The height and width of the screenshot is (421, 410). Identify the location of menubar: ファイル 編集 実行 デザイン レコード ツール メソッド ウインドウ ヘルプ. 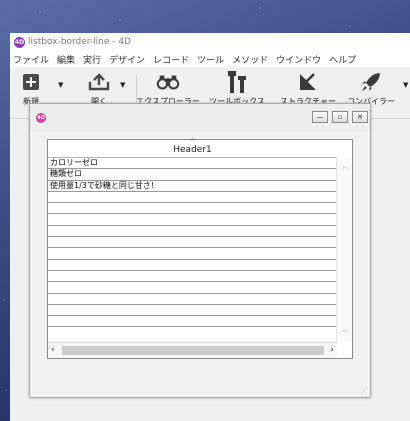
(210, 59).